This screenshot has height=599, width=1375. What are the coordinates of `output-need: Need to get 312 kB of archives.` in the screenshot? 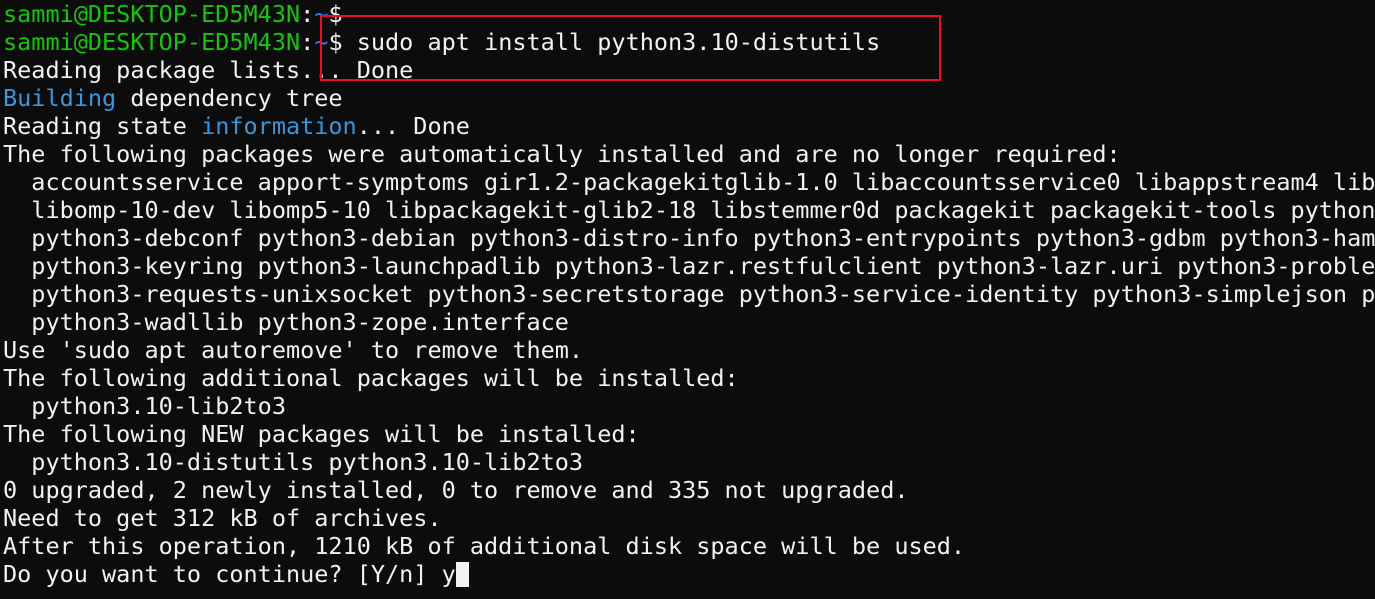 It's located at (222, 518).